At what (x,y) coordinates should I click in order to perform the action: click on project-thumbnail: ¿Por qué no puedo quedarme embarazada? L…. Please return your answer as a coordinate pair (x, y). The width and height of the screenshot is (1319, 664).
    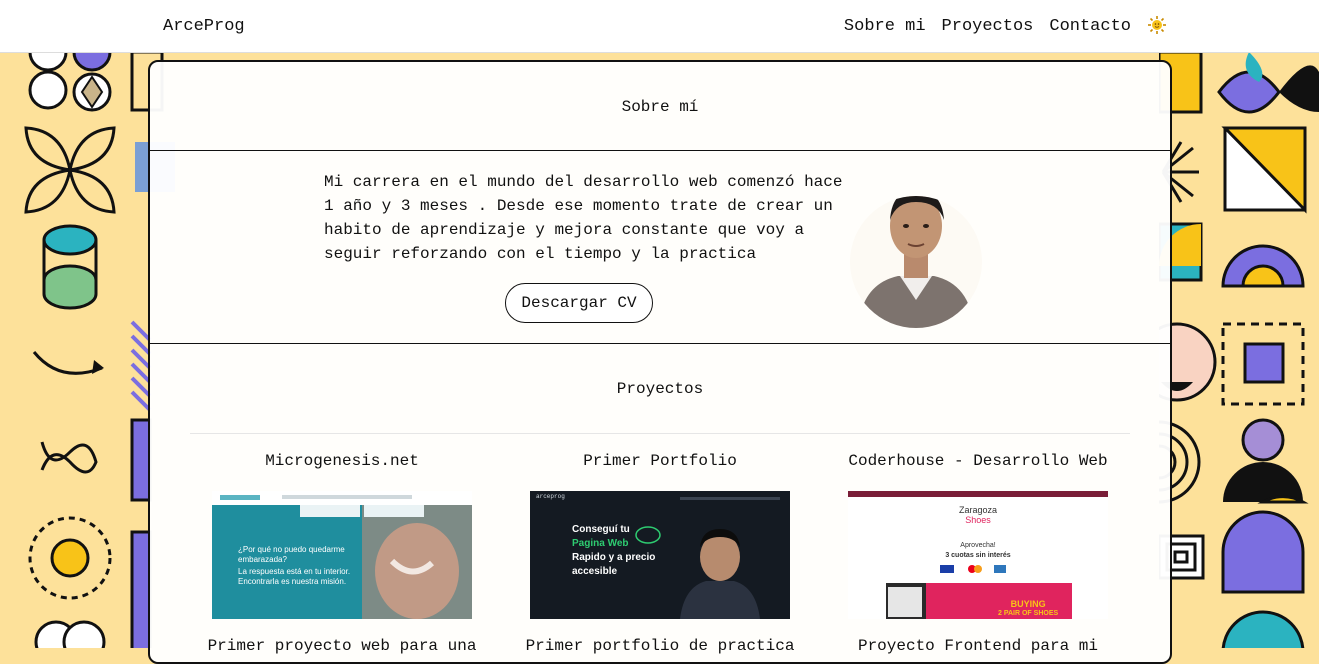
    Looking at the image, I should click on (342, 555).